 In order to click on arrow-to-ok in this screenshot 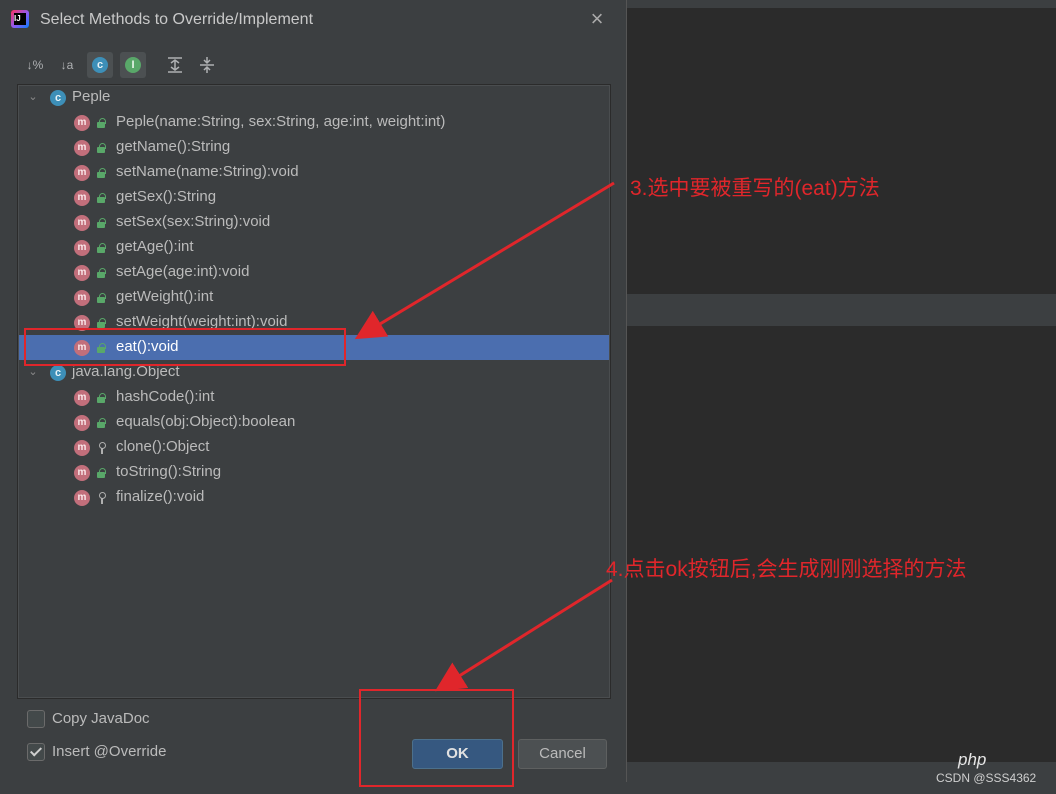, I will do `click(523, 635)`.